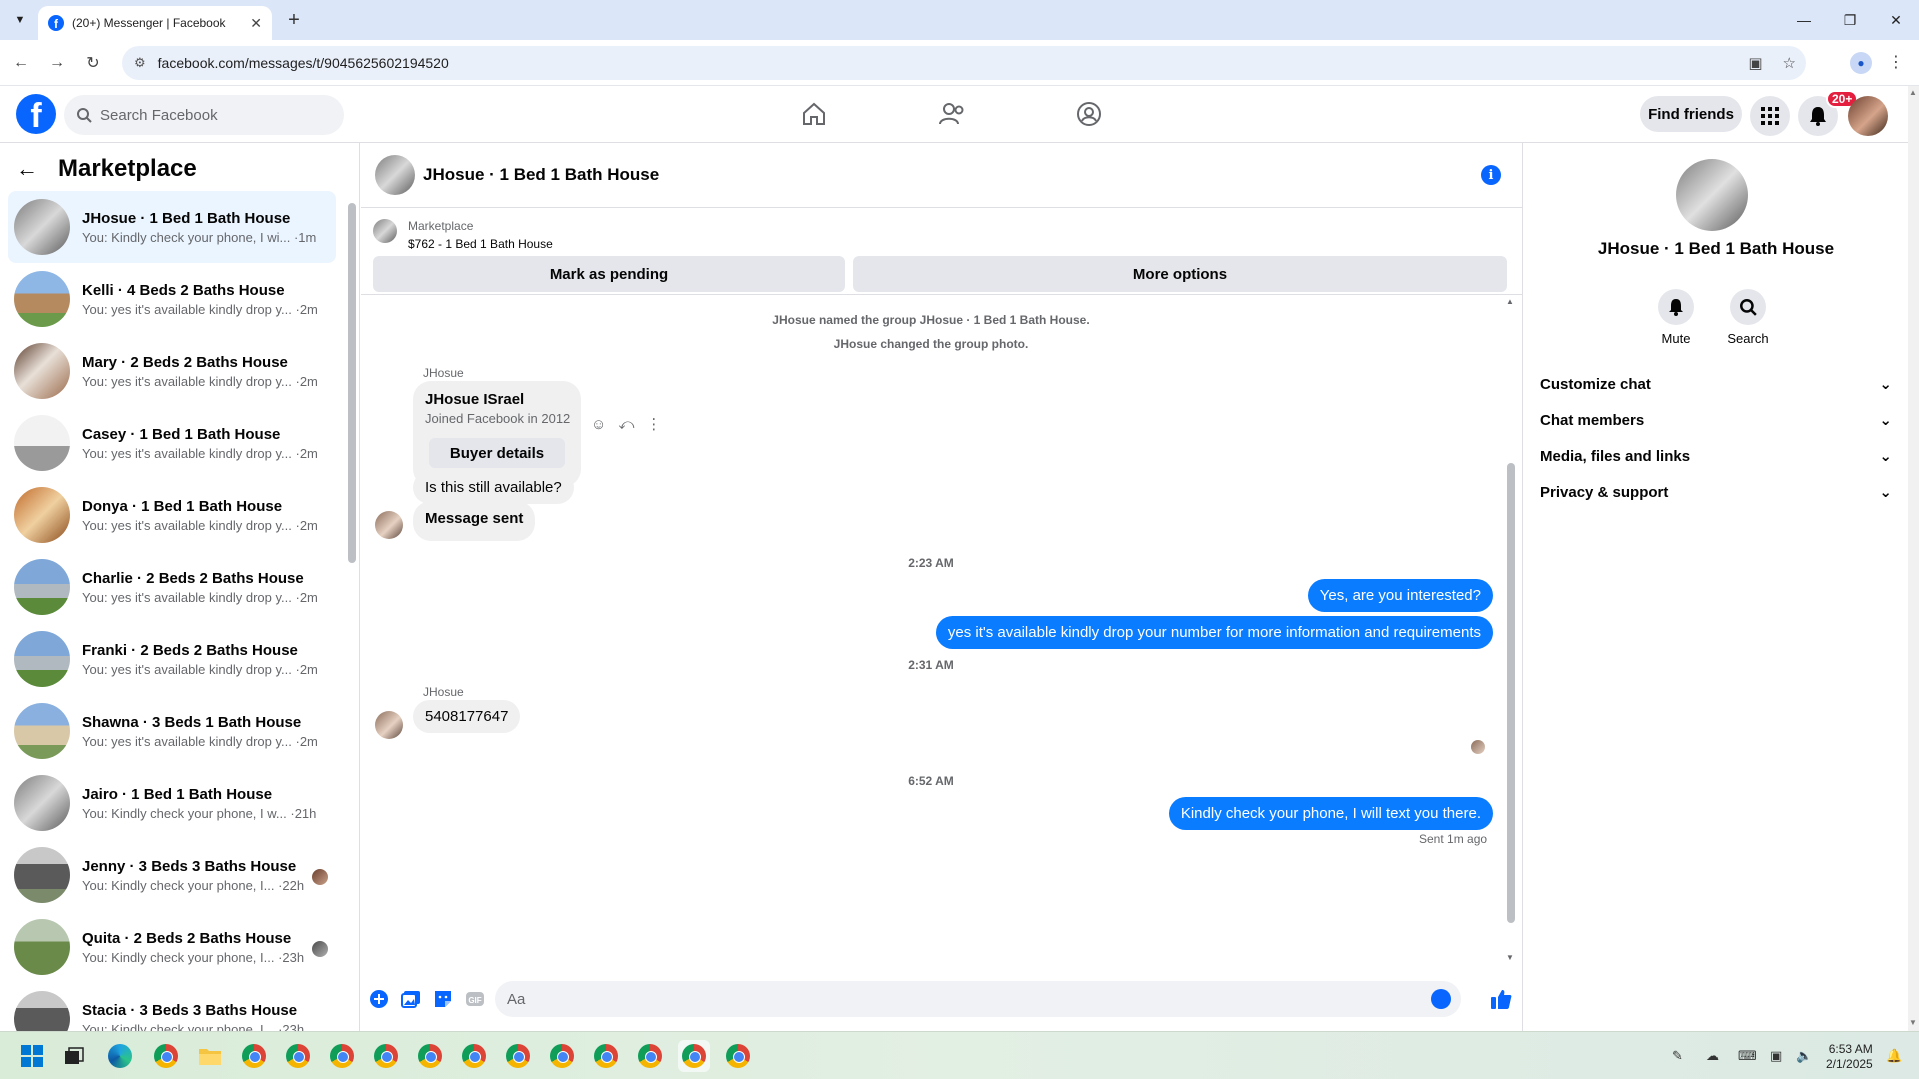 This screenshot has height=1079, width=1919. Describe the element at coordinates (1755, 63) in the screenshot. I see `install-app-icon: ▣` at that location.